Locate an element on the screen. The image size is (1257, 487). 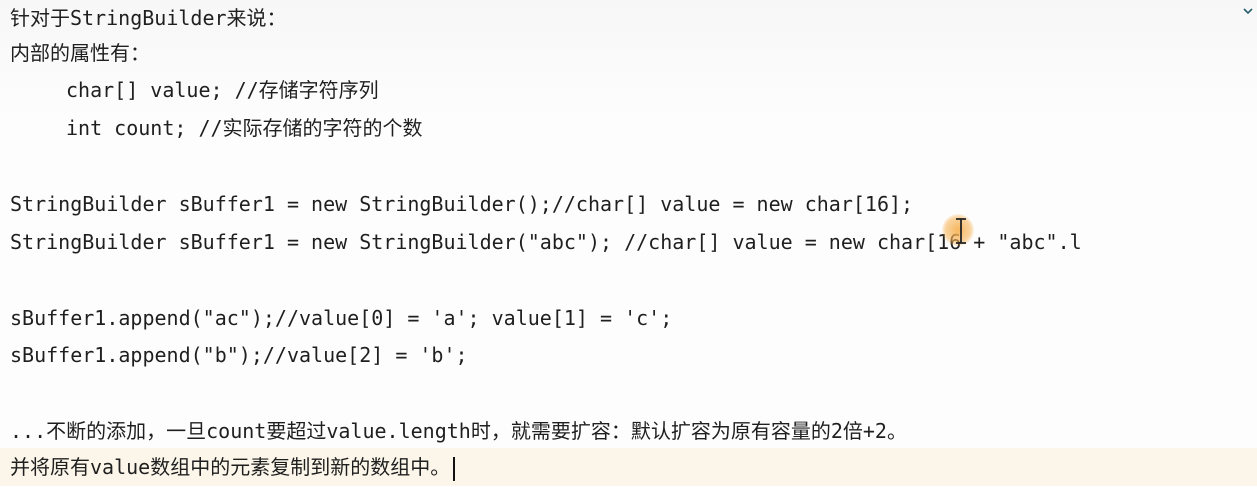
editor-line-13-text: 并将原有value数组中的元素复制到新的数组中。 is located at coordinates (230, 467).